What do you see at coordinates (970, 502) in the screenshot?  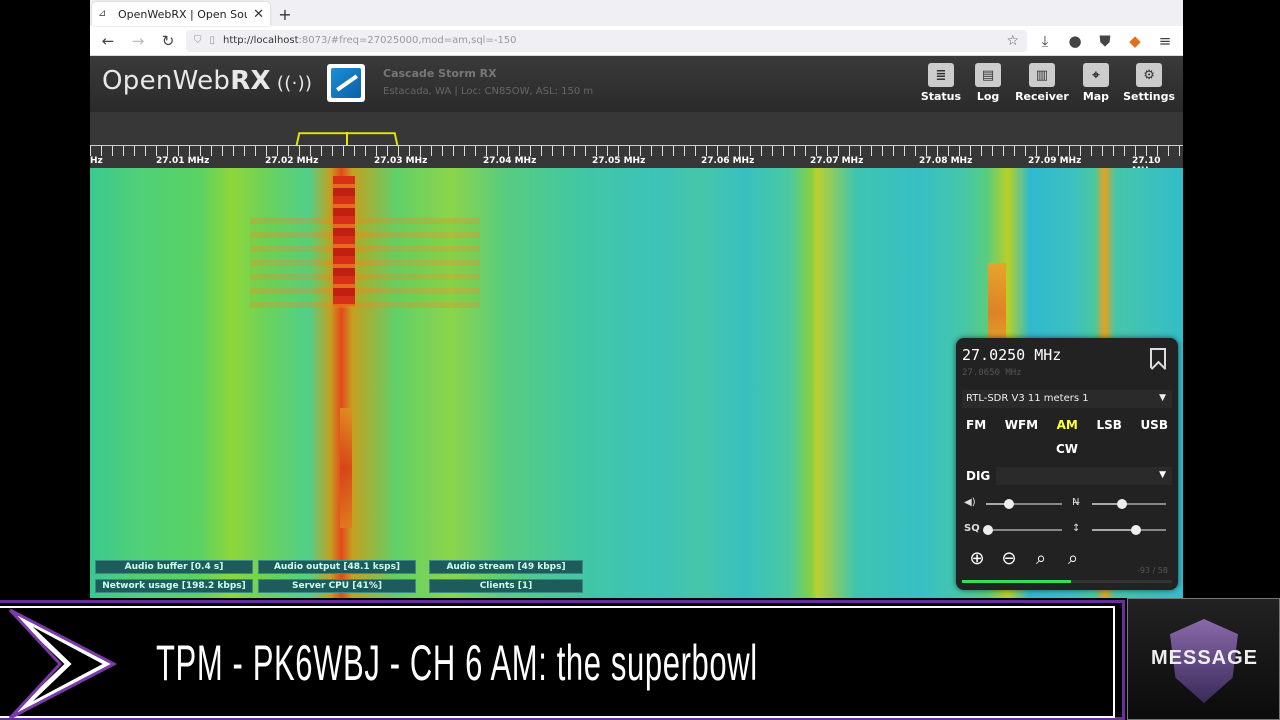 I see `volume-icon: ◀)` at bounding box center [970, 502].